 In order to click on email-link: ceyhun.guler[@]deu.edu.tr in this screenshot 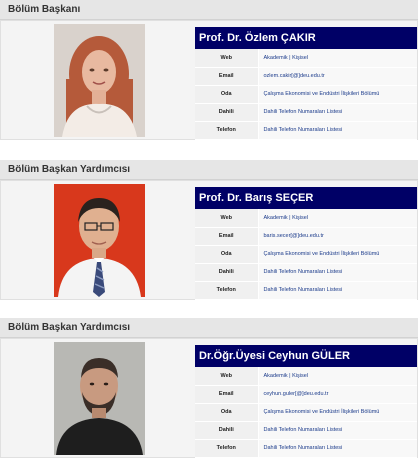, I will do `click(337, 394)`.